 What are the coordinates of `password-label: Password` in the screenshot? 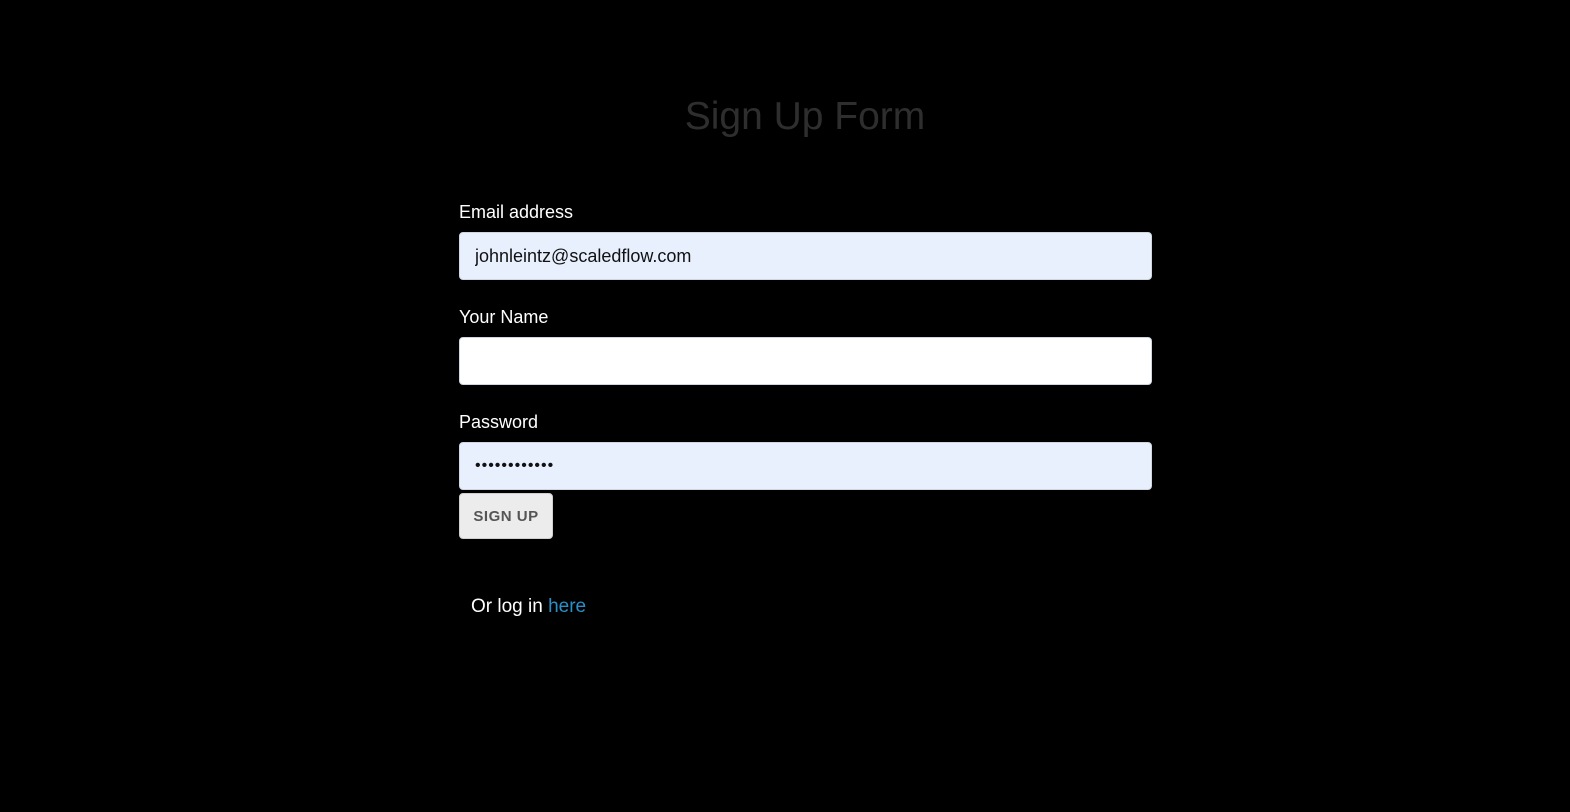 It's located at (499, 422).